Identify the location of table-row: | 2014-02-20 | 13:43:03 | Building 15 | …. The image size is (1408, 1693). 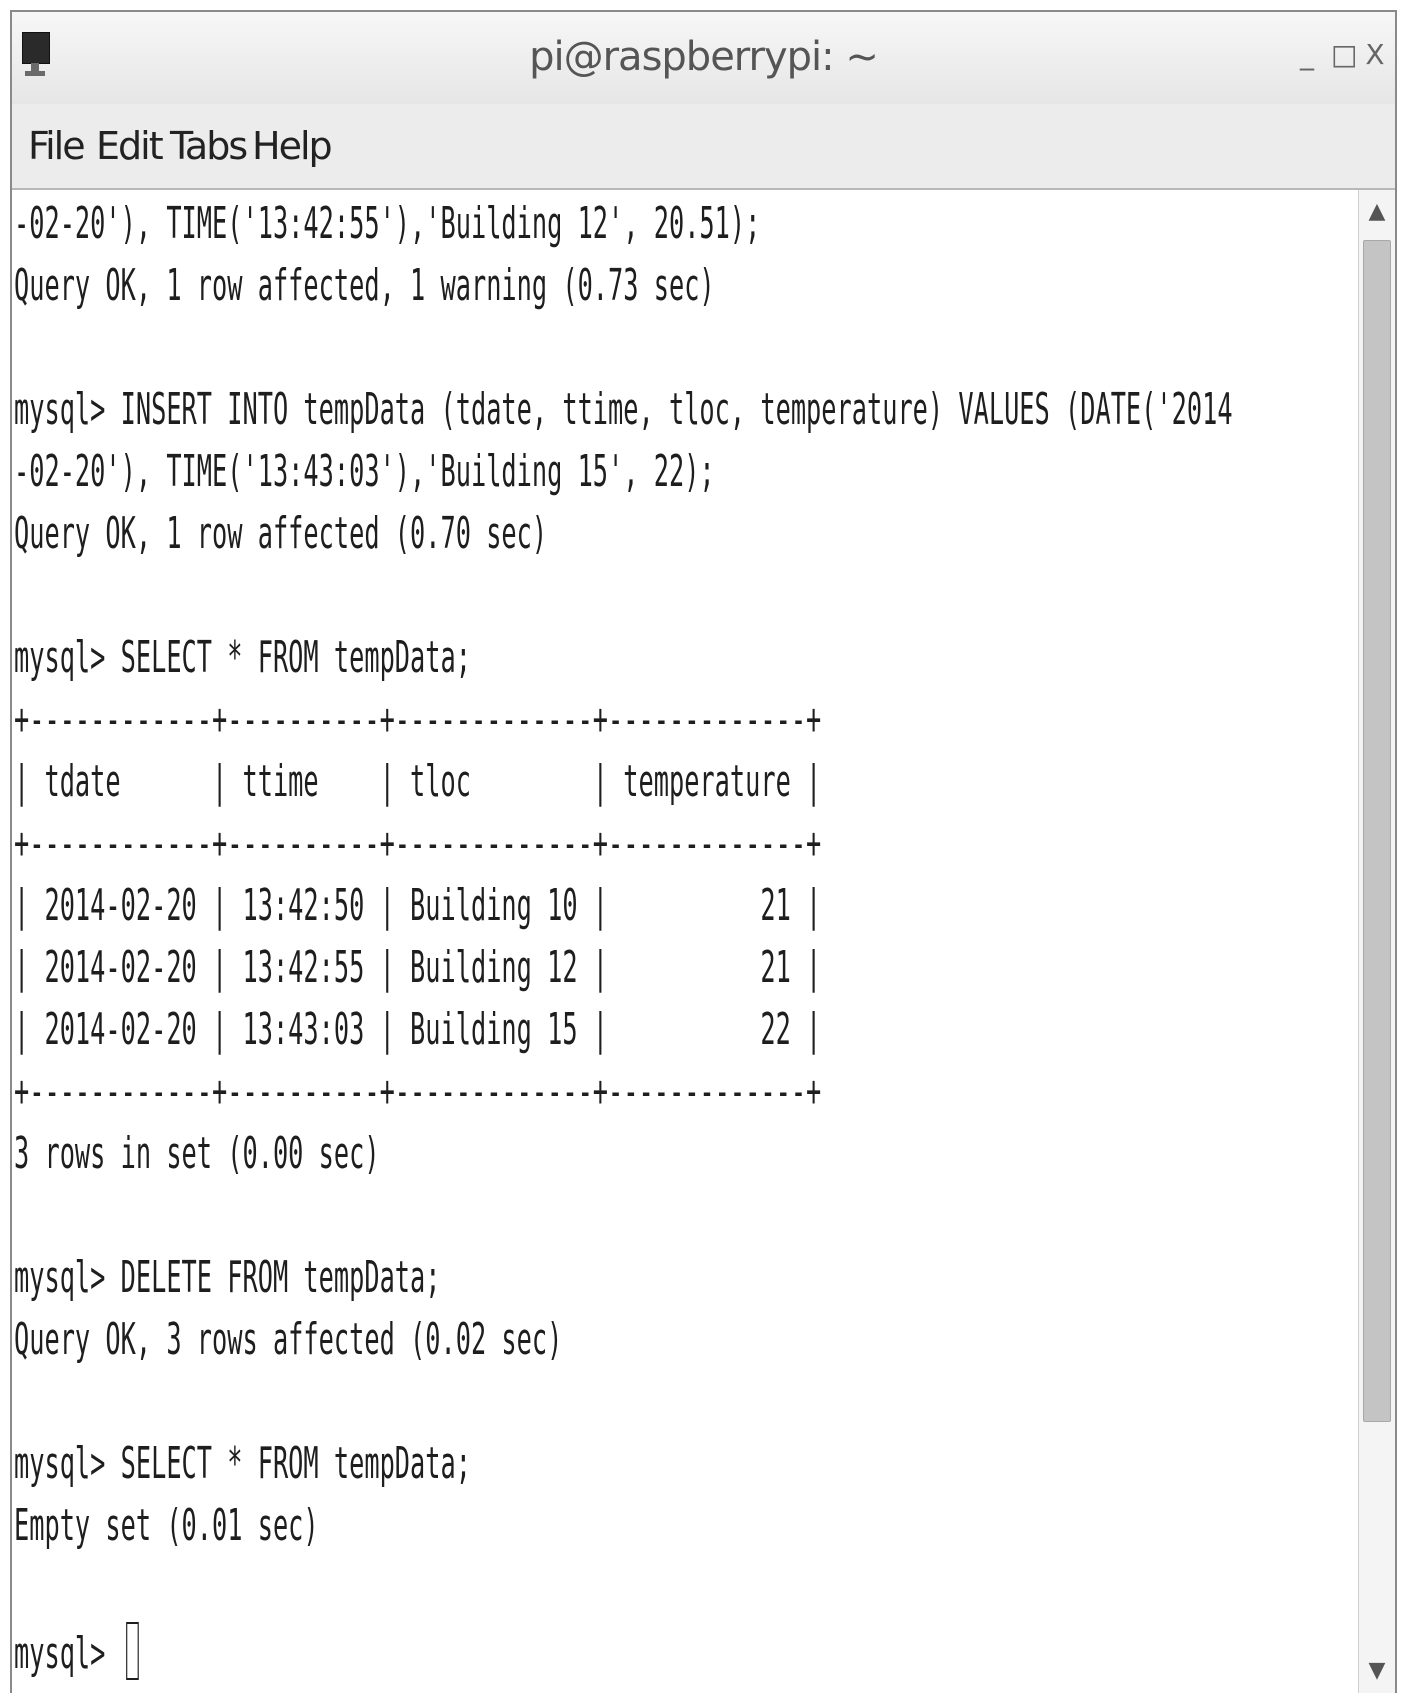
(418, 1029).